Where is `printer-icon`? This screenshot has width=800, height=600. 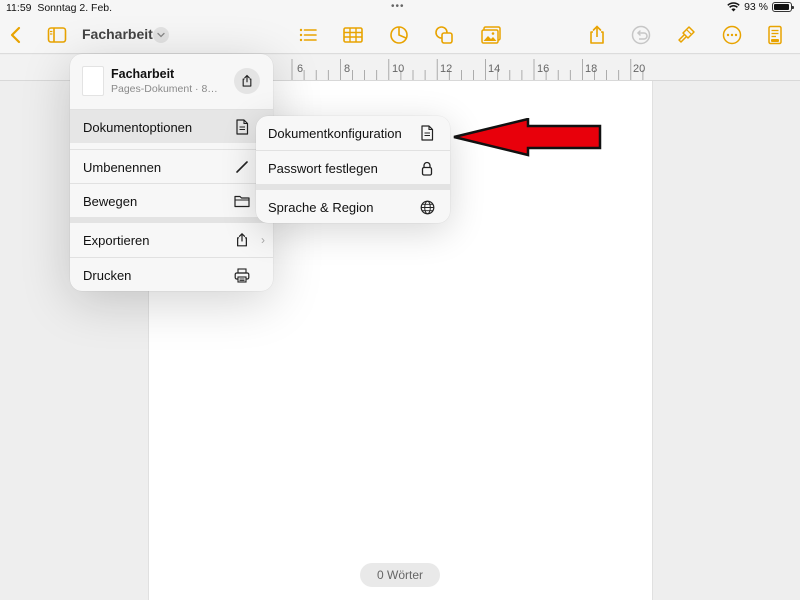
printer-icon is located at coordinates (242, 275).